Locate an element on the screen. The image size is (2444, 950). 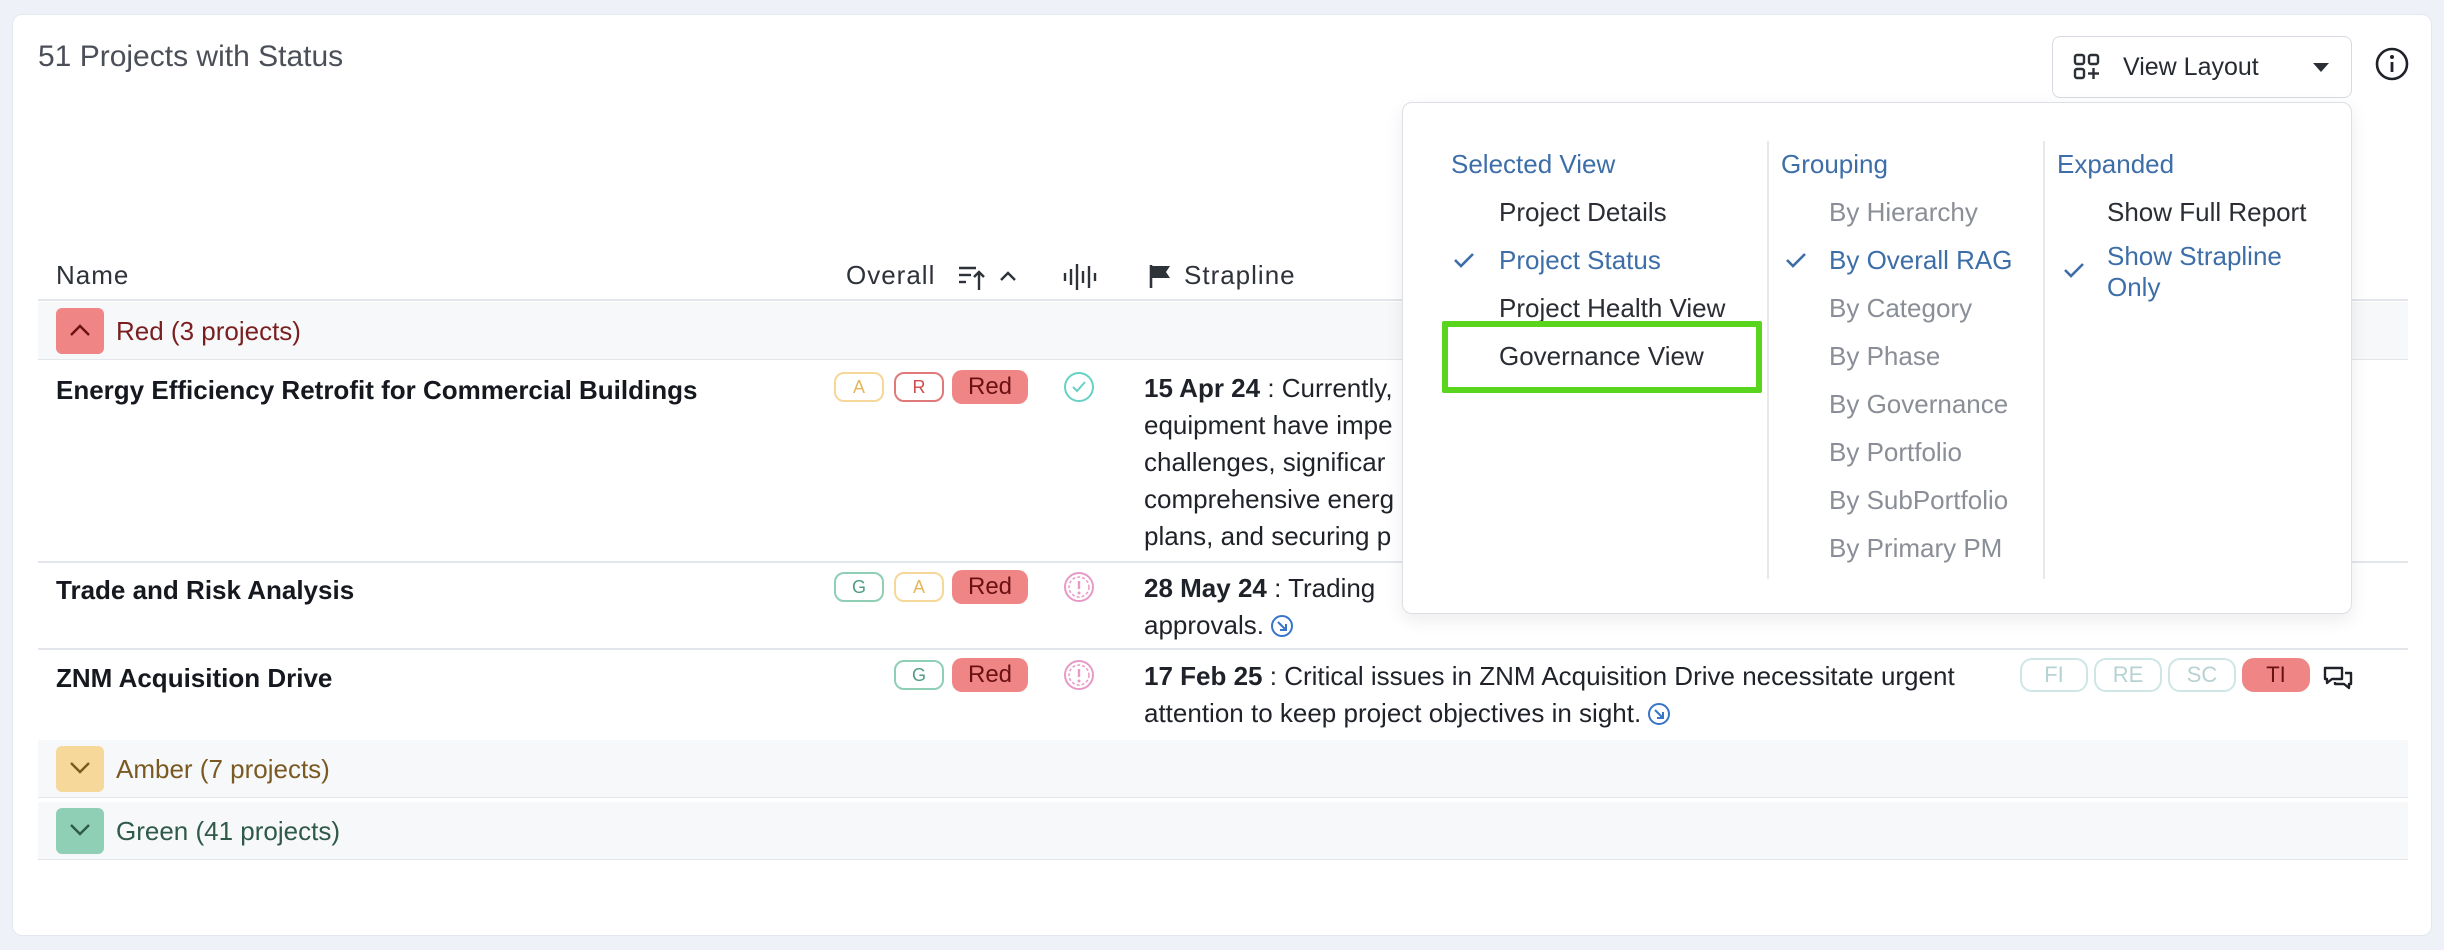
view-layout-label: View Layout is located at coordinates (2191, 66).